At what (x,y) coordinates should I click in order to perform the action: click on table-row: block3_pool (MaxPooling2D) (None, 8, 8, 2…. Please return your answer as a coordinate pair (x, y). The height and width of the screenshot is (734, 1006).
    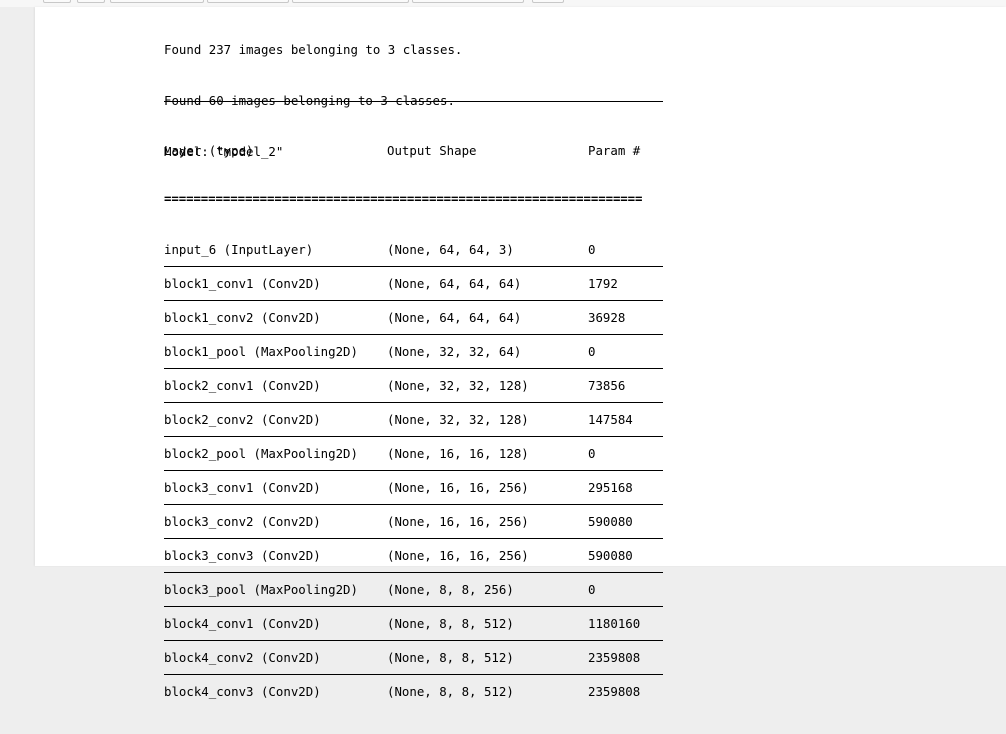
    Looking at the image, I should click on (414, 589).